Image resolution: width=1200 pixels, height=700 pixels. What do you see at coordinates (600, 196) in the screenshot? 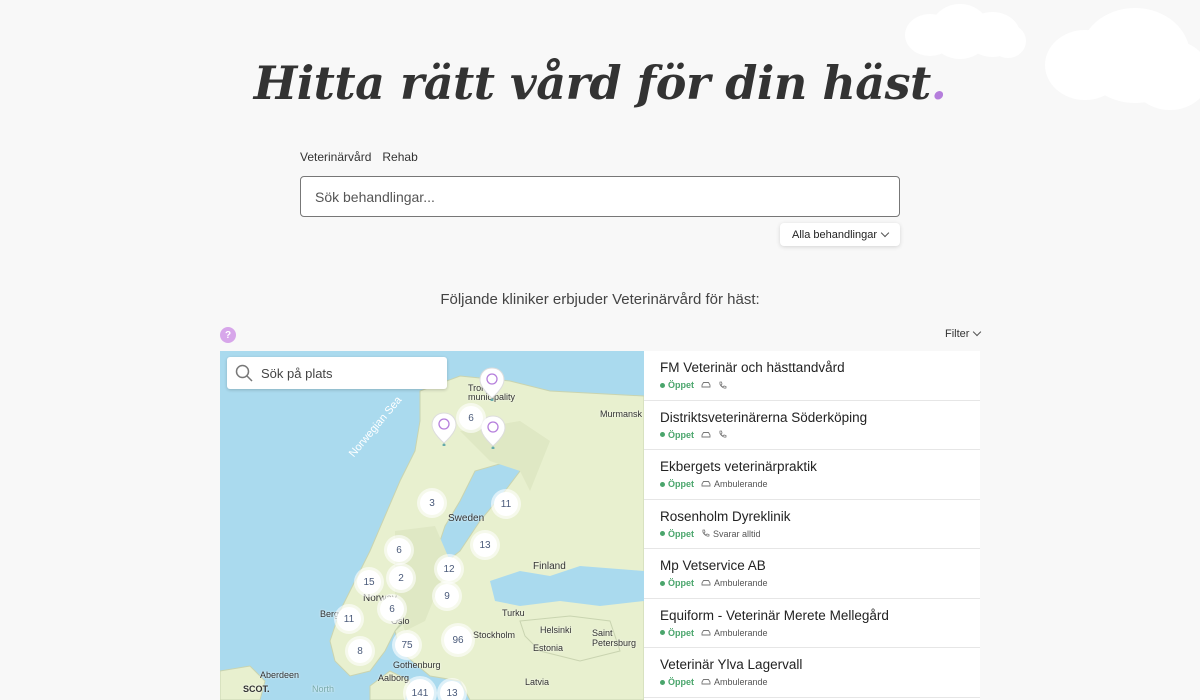
I see `treatment-search-input` at bounding box center [600, 196].